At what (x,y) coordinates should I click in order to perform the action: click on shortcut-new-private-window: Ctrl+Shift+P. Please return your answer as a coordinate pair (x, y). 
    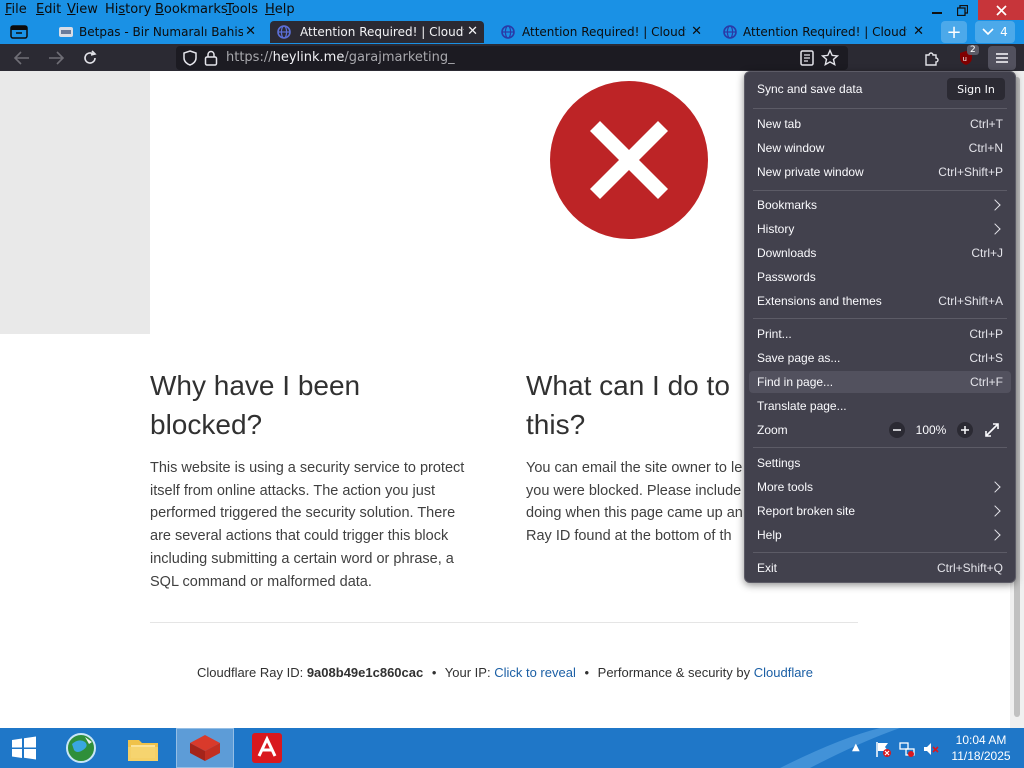
    Looking at the image, I should click on (970, 172).